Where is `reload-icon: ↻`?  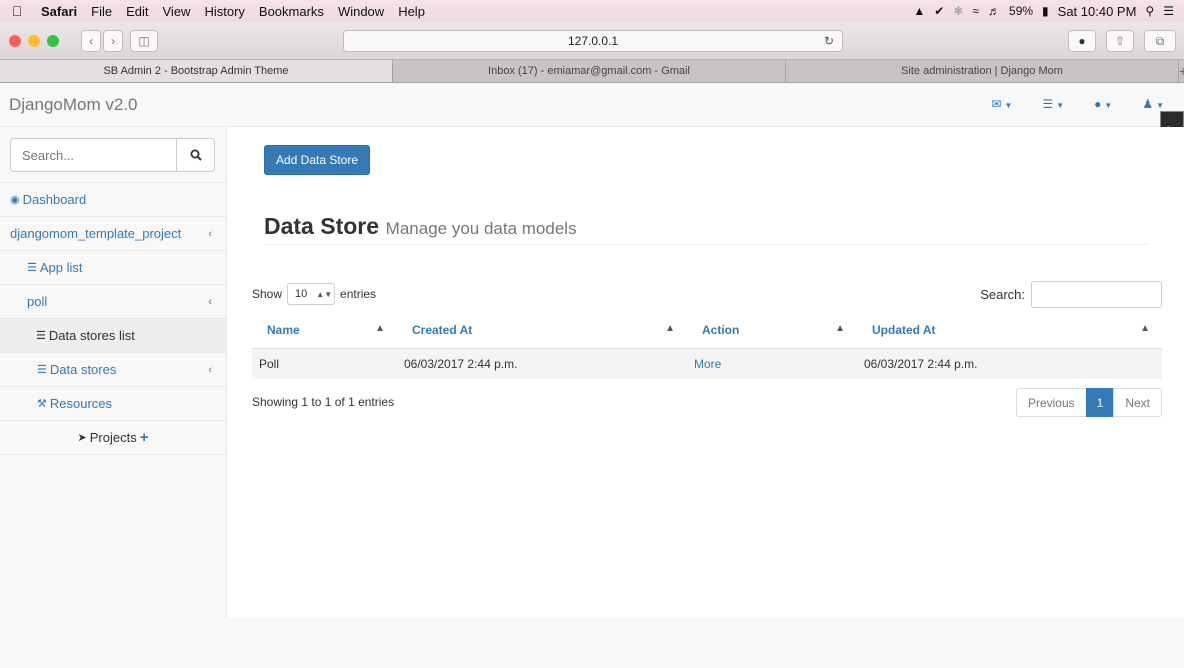
reload-icon: ↻ is located at coordinates (829, 41).